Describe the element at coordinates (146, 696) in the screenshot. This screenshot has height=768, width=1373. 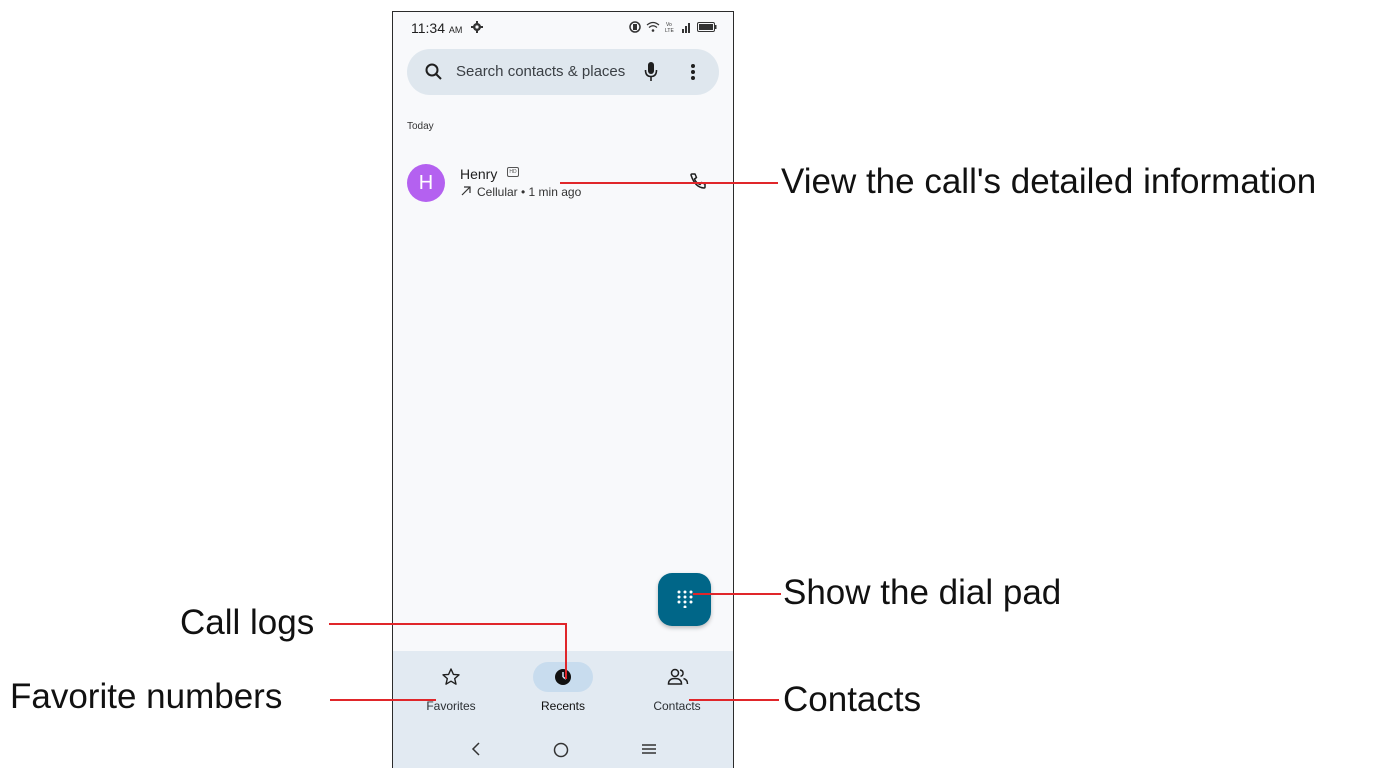
I see `callout-favorites: Favorite numbers` at that location.